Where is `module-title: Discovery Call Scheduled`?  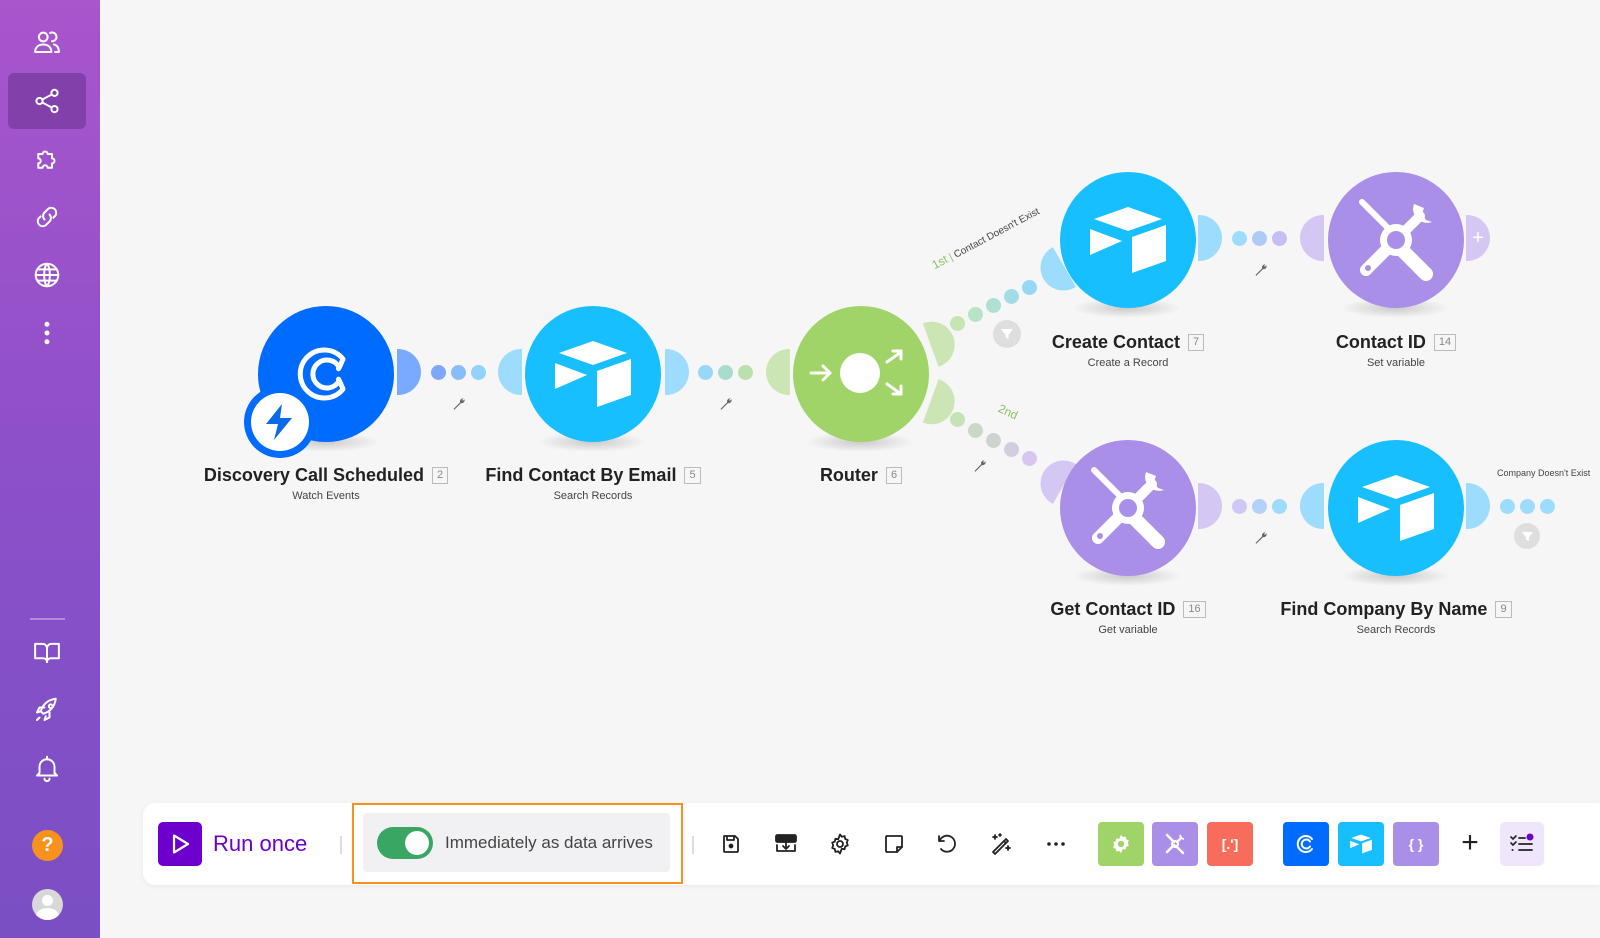
module-title: Discovery Call Scheduled is located at coordinates (314, 475).